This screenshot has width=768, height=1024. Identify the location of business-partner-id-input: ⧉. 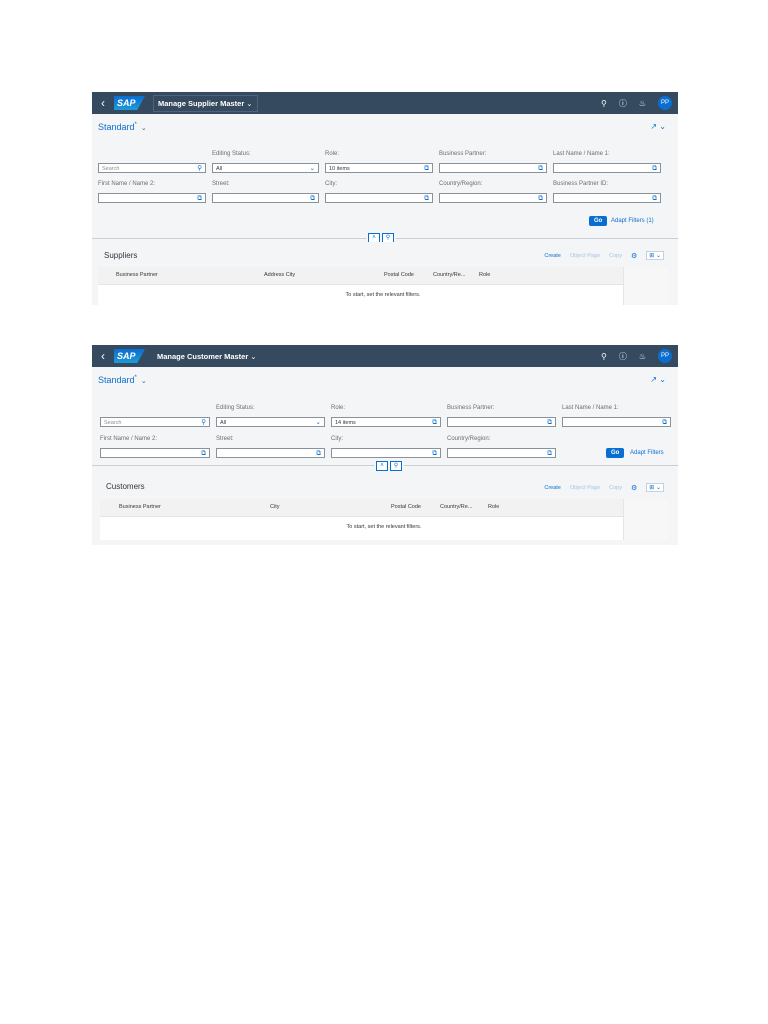
(607, 198).